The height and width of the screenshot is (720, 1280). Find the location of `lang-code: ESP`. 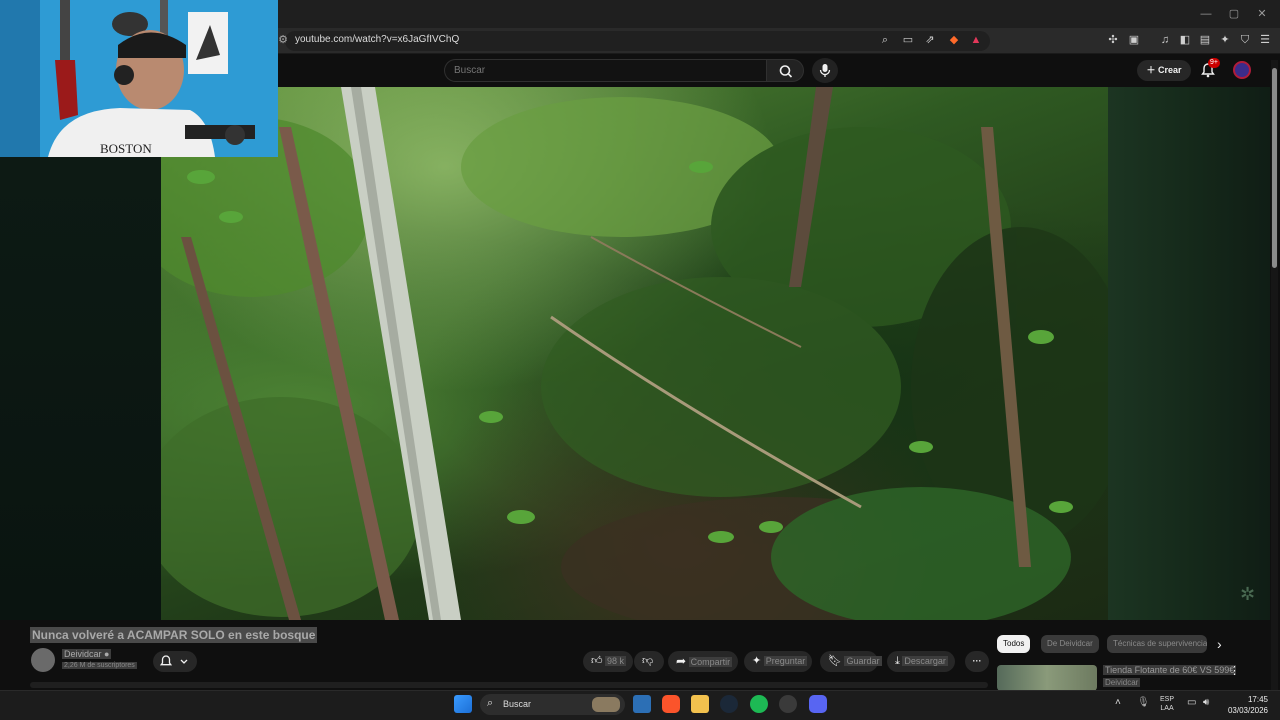

lang-code: ESP is located at coordinates (1167, 699).